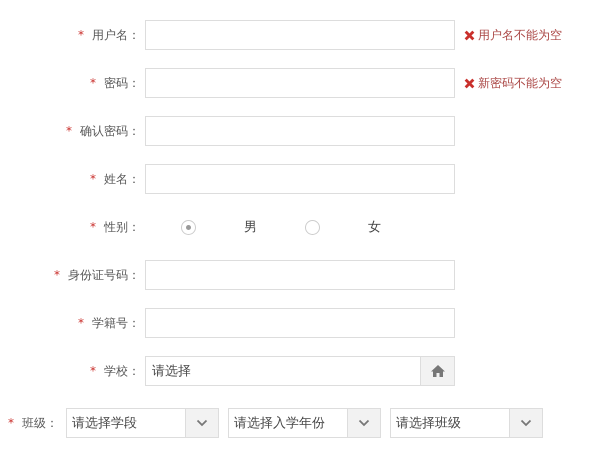  Describe the element at coordinates (40, 423) in the screenshot. I see `field-label: 班级：` at that location.